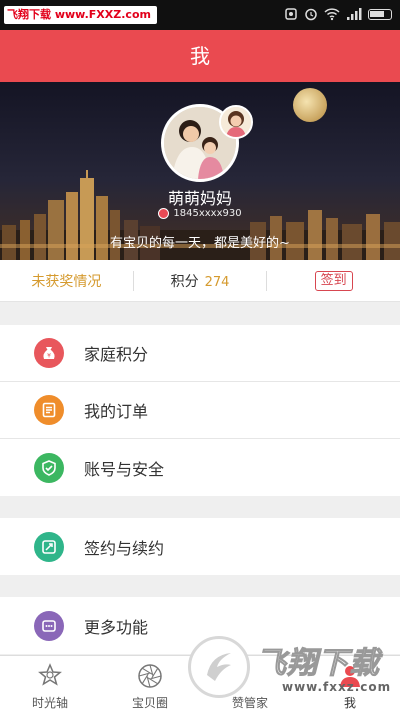 Image resolution: width=400 pixels, height=712 pixels. I want to click on child-avatar-photo, so click(236, 122).